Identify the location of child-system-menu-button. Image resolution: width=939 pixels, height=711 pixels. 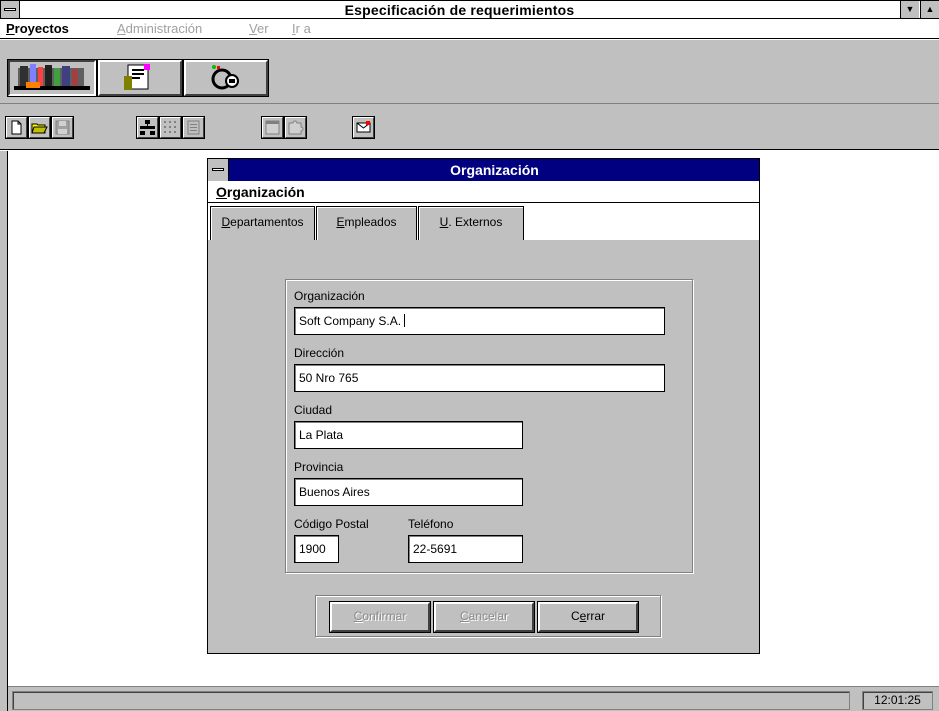
(218, 170).